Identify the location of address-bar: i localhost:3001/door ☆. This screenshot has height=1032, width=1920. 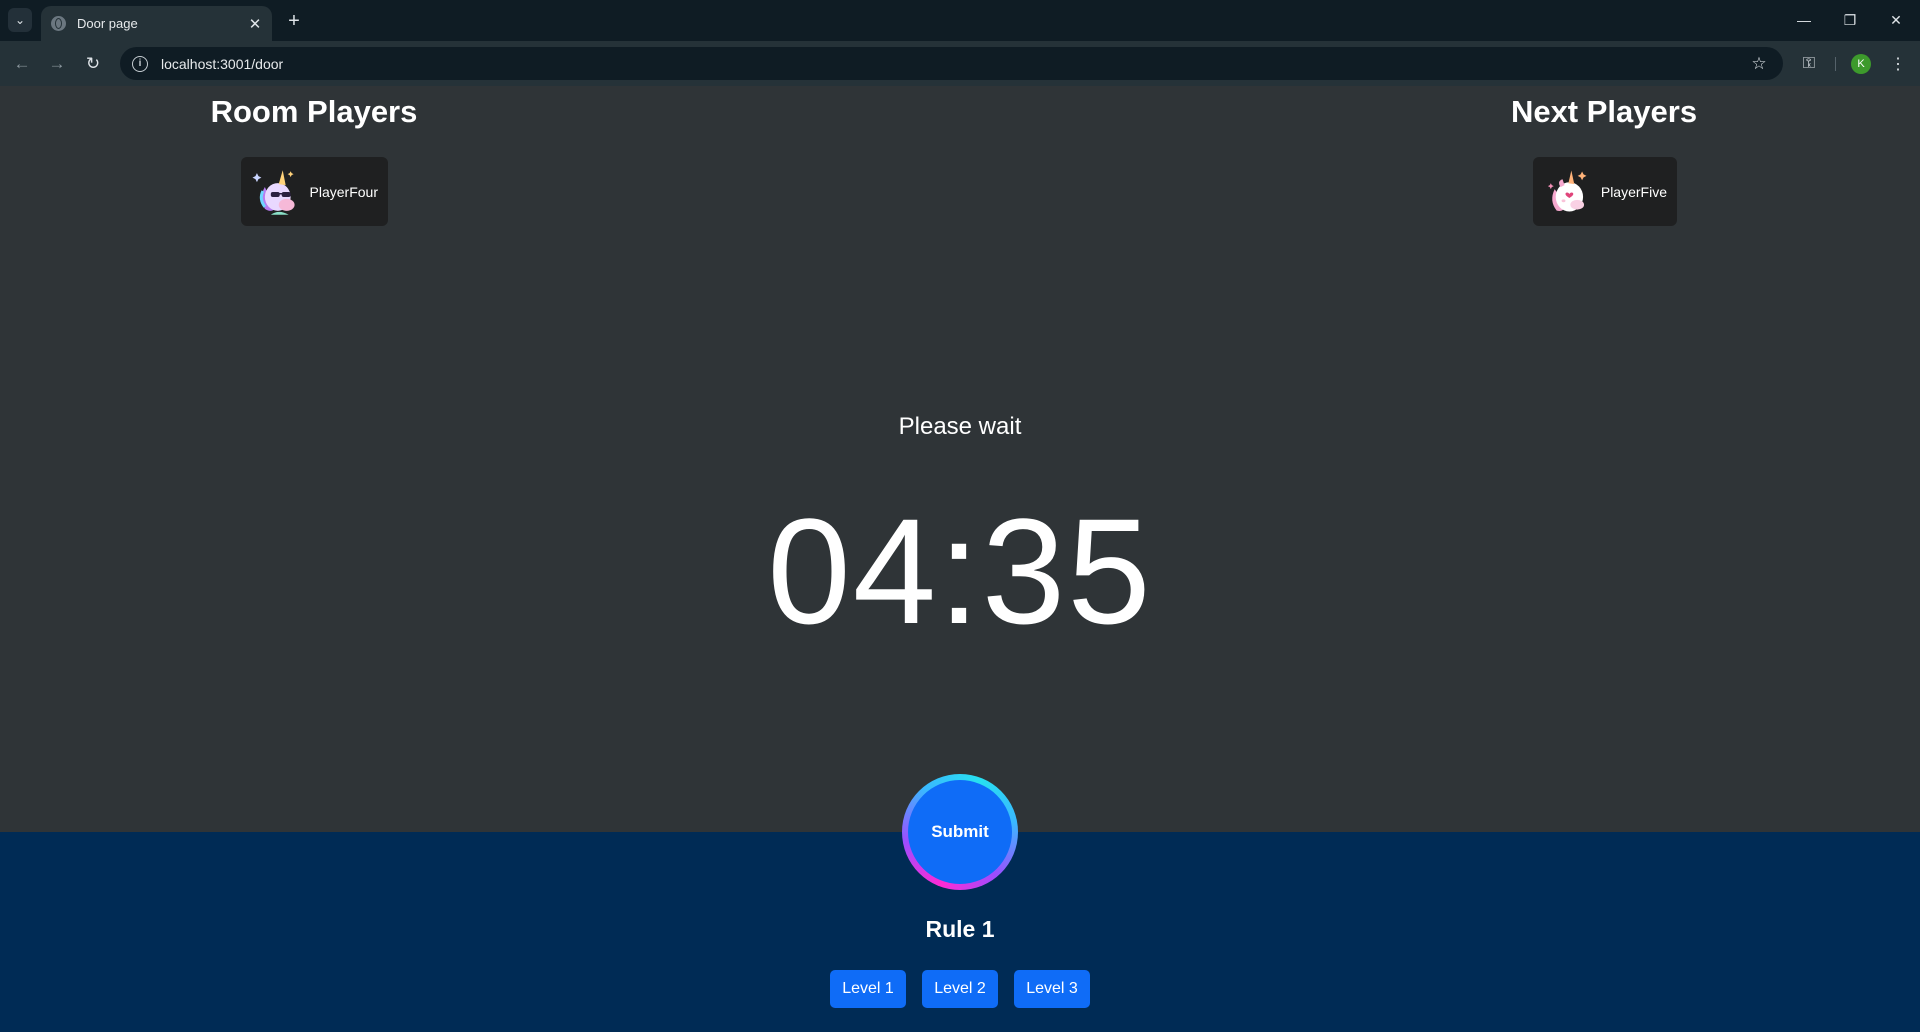
(951, 63).